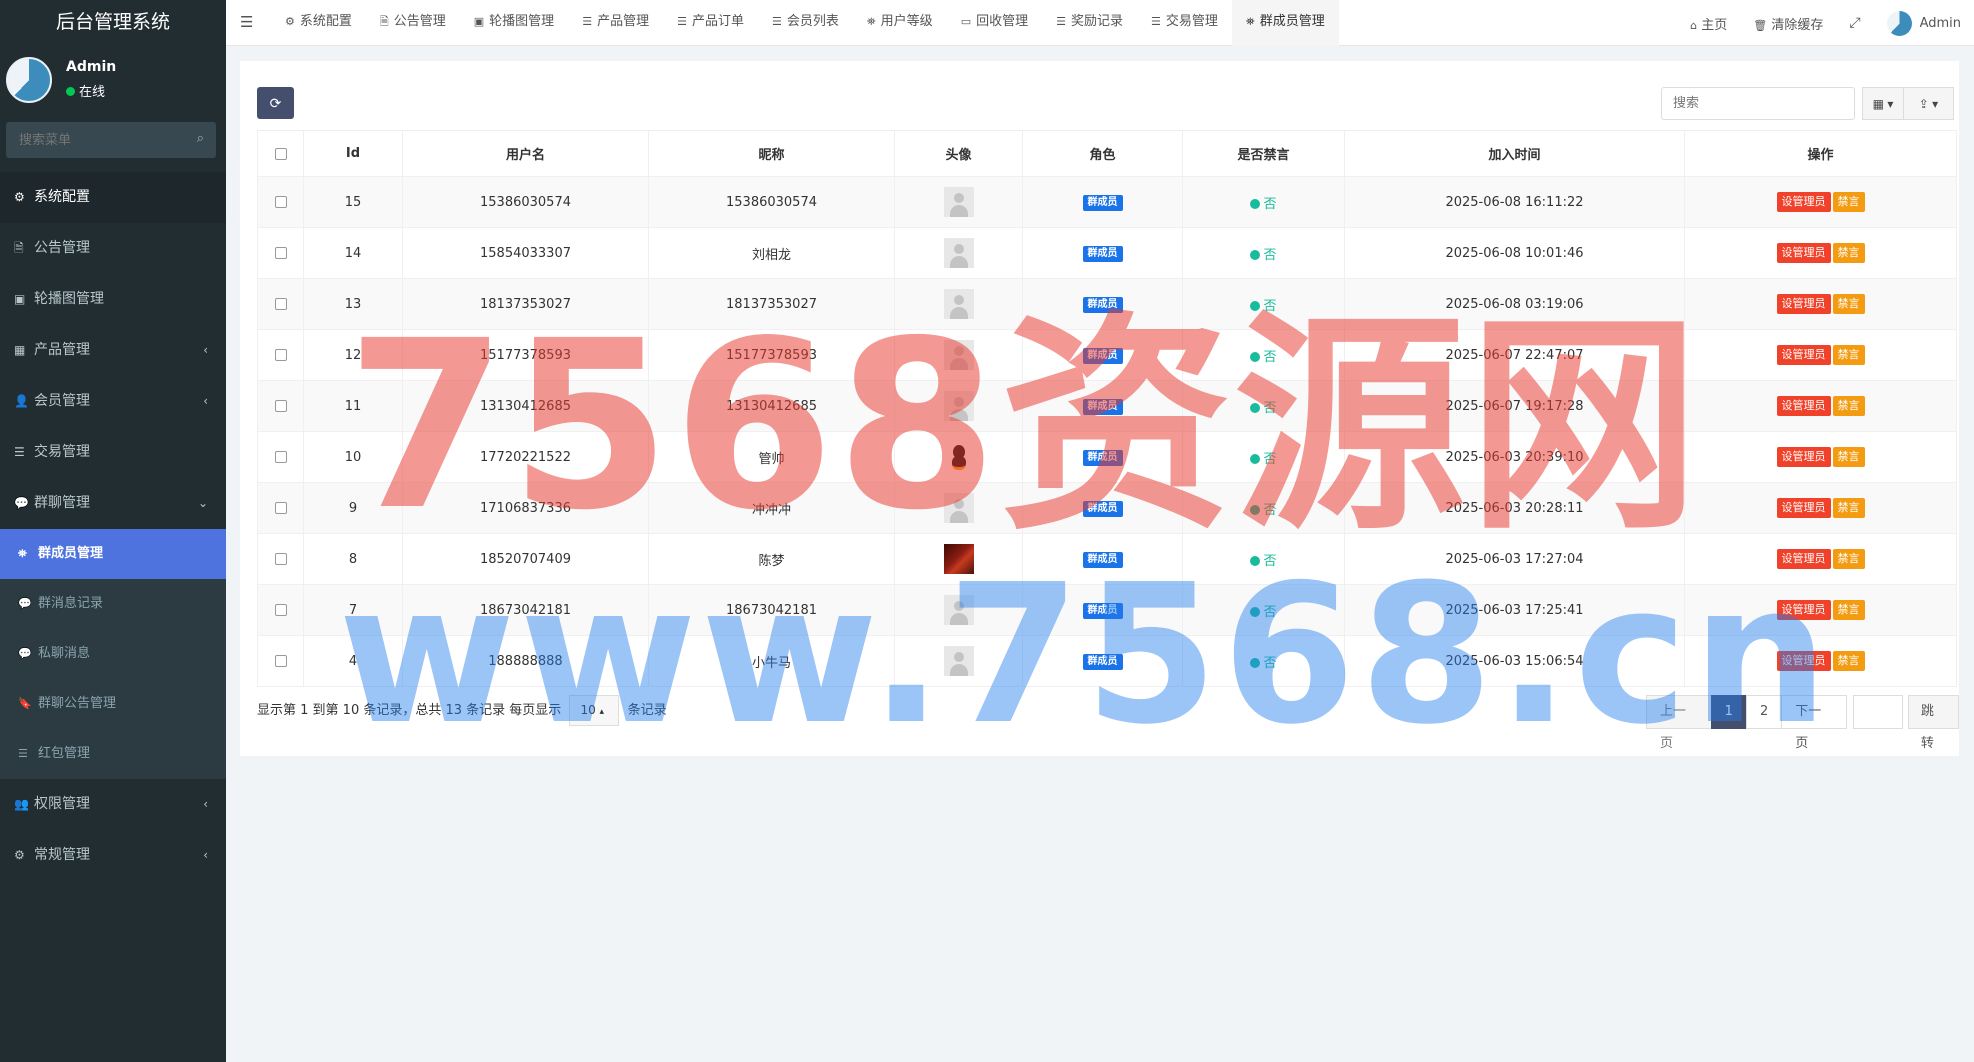  I want to click on cell-username: 15854033307, so click(525, 253).